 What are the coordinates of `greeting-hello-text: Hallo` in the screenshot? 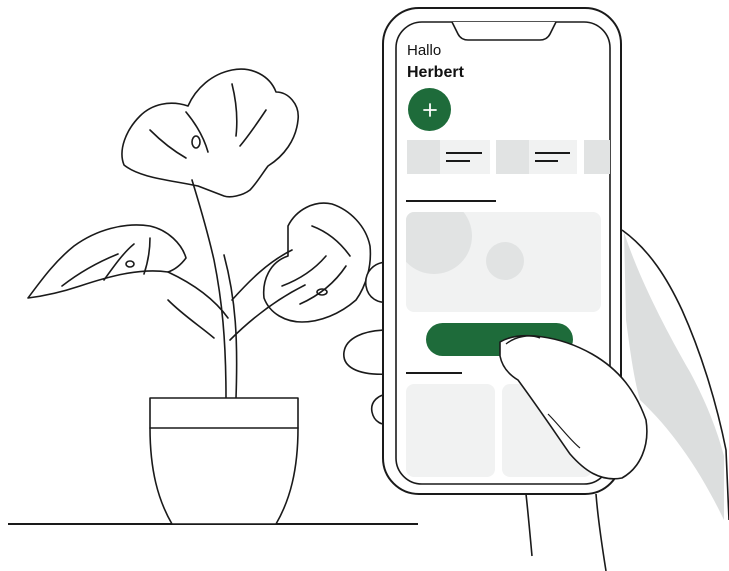 It's located at (424, 50).